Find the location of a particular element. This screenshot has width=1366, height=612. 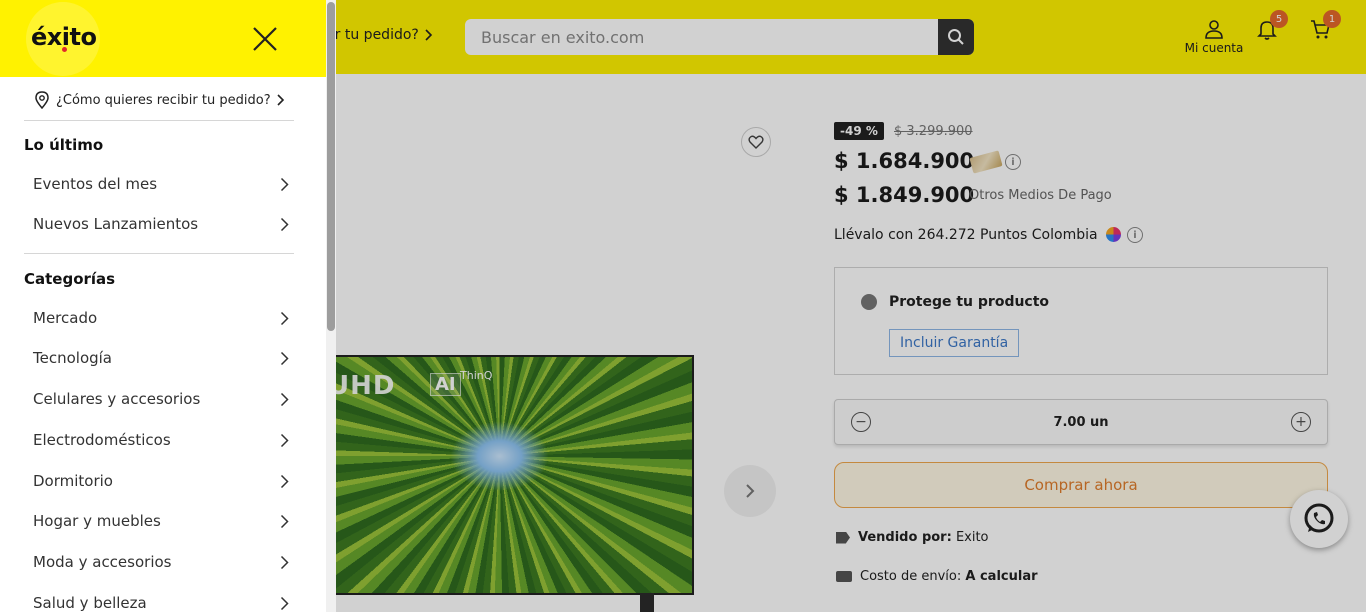

section-title-lo-ultimo: Lo último is located at coordinates (64, 145).